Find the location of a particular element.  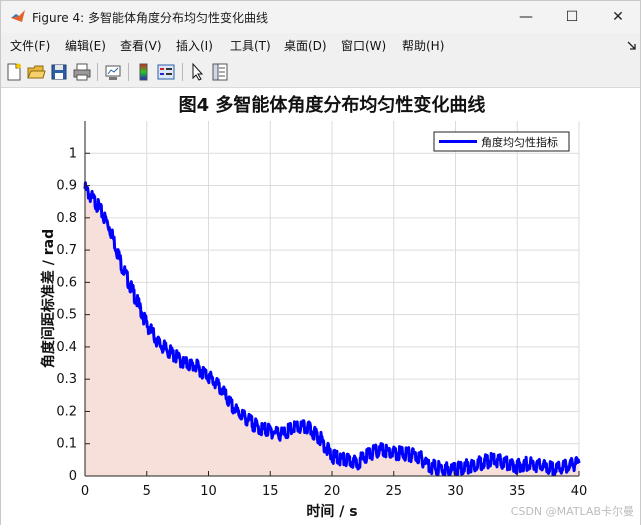

y-tick-label: 1 is located at coordinates (73, 153).